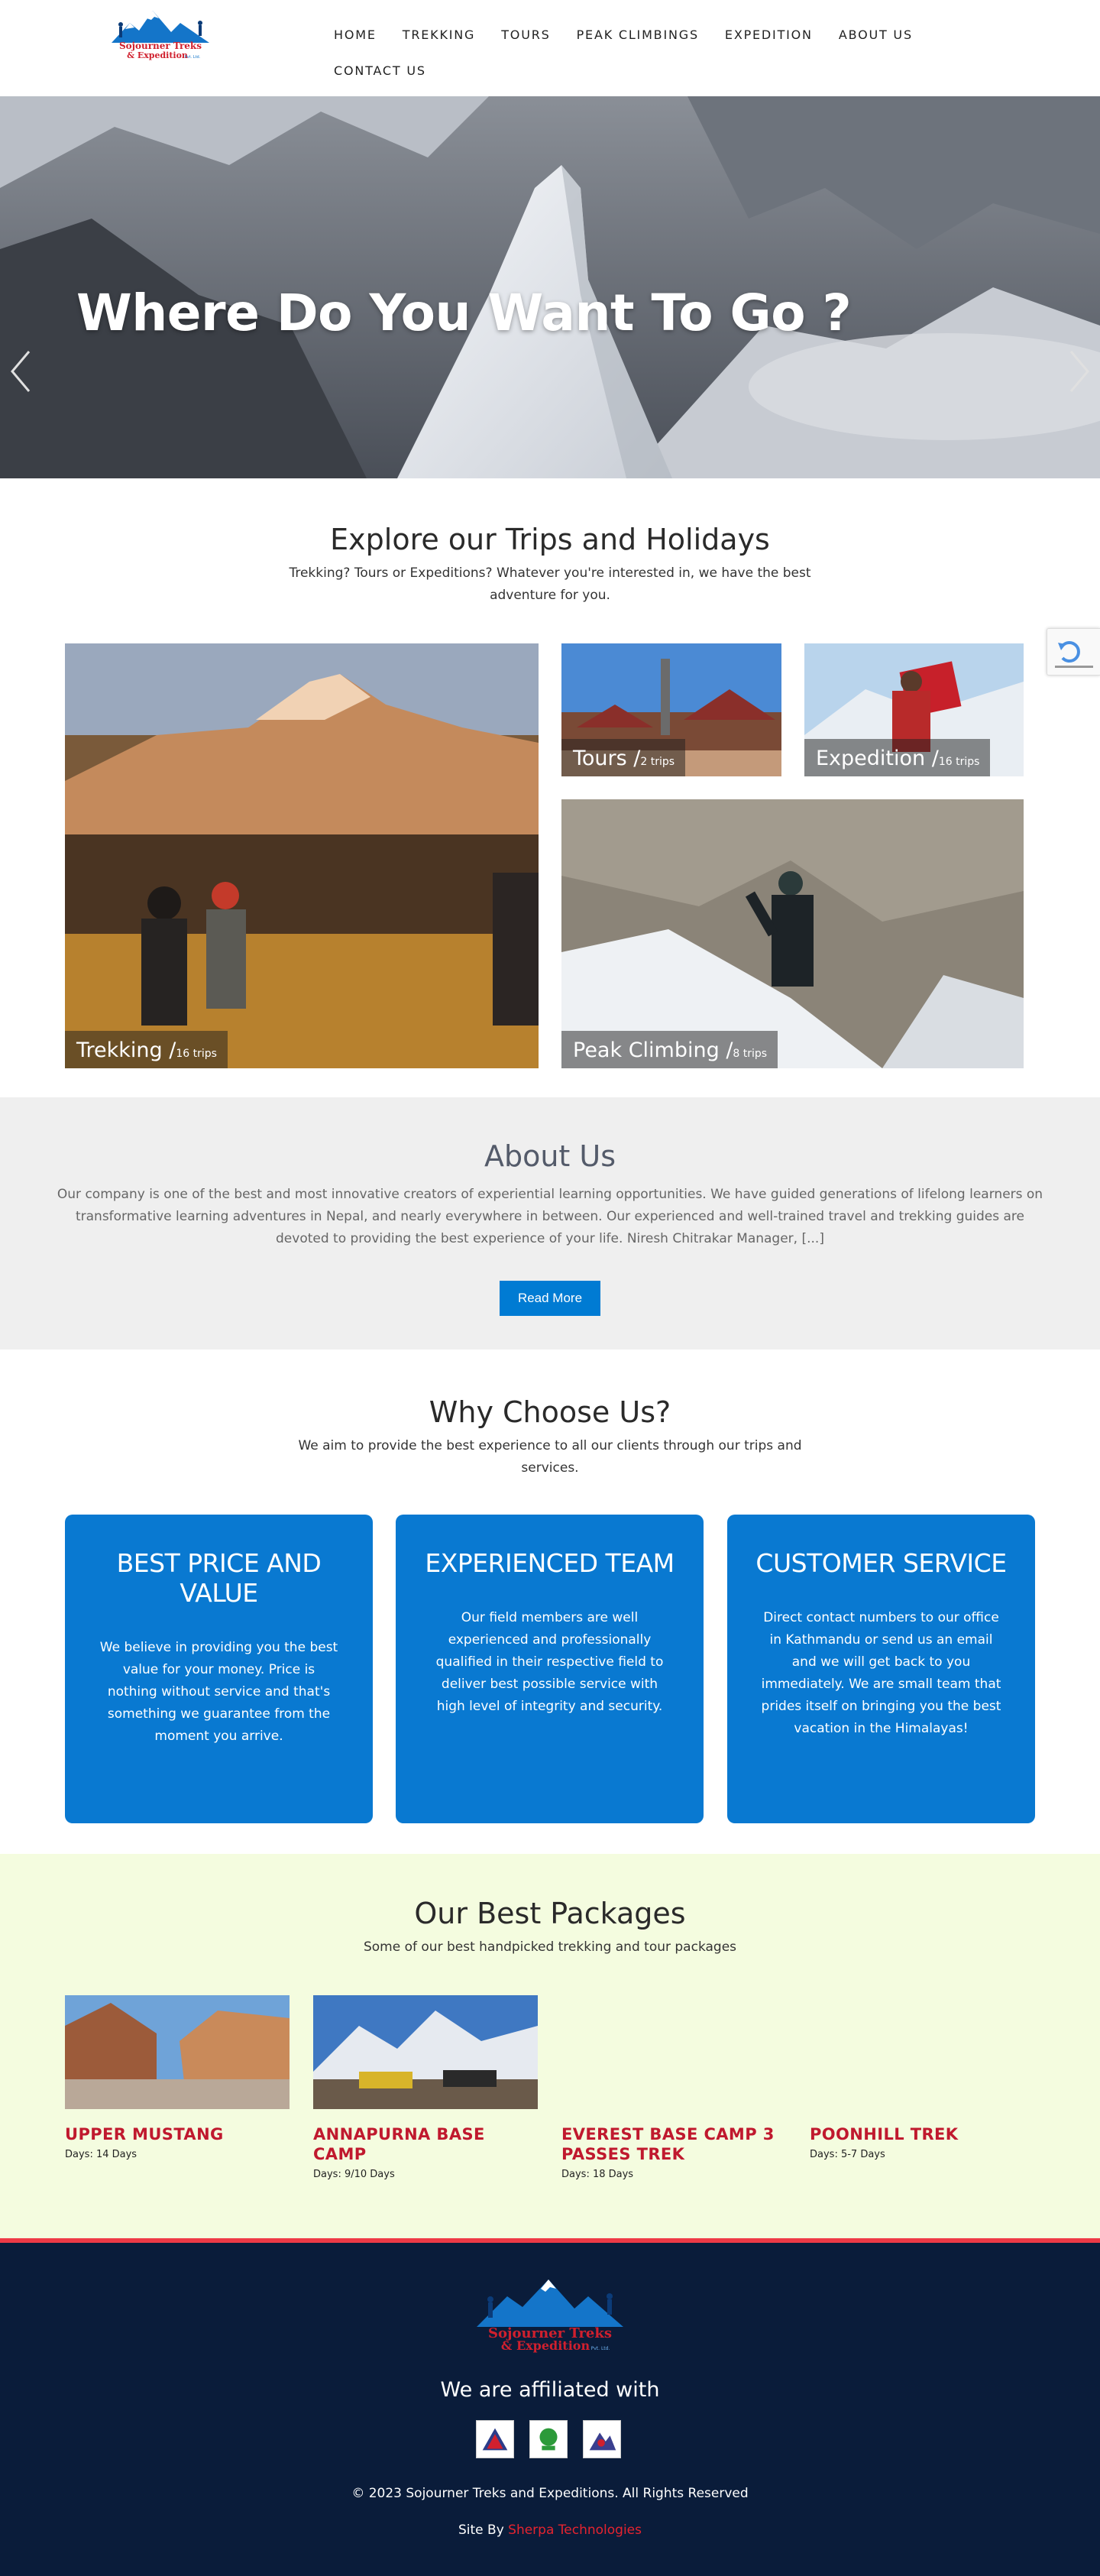  I want to click on nav-tours: TOURS, so click(525, 35).